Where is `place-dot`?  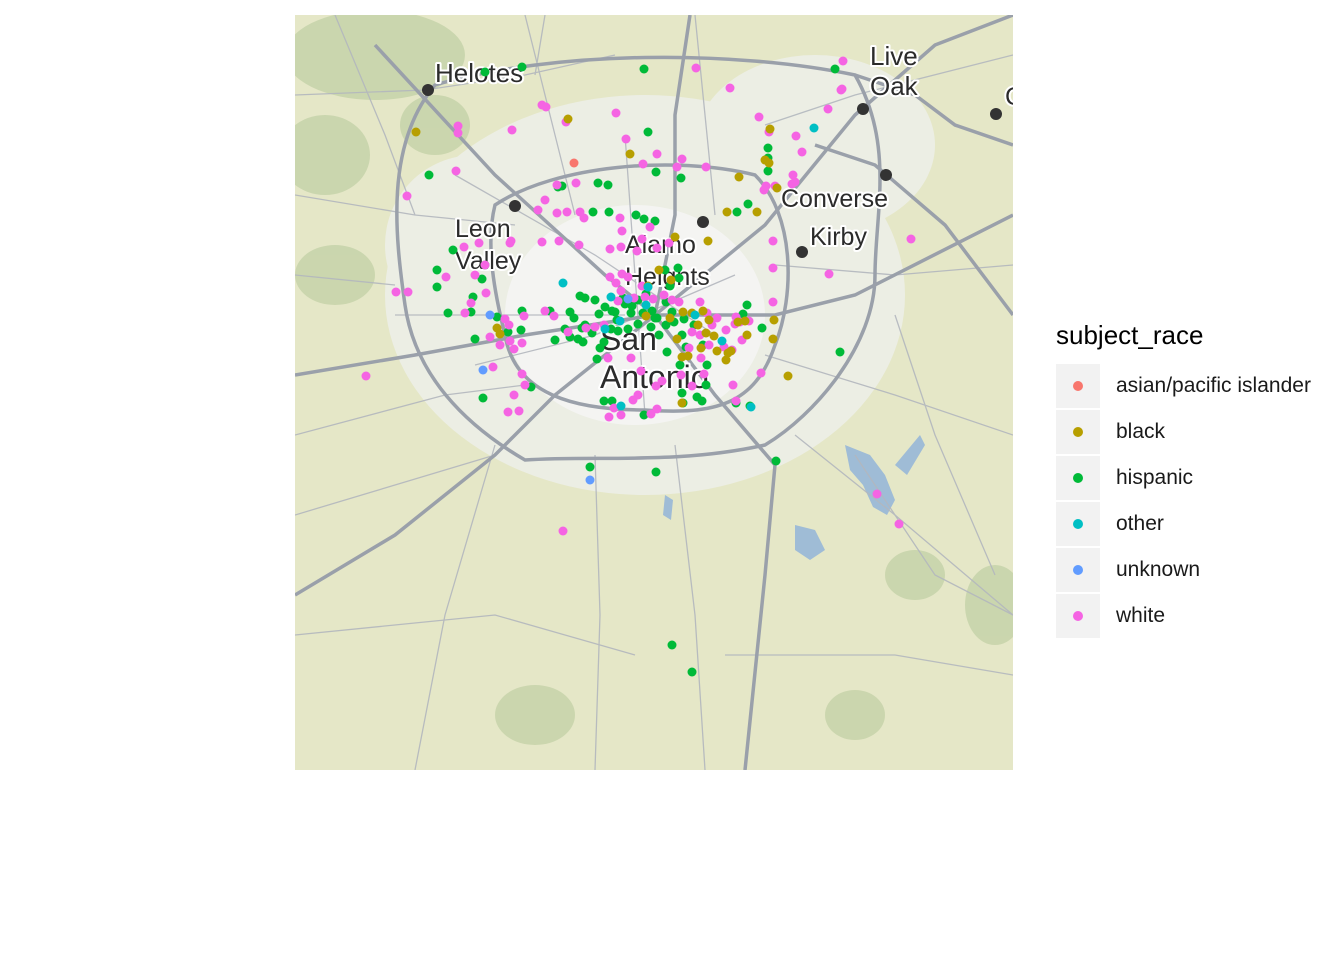
place-dot is located at coordinates (515, 206).